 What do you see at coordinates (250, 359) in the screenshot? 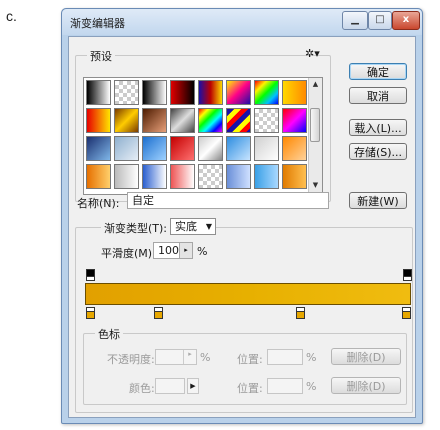
I see `location-label-1: 位置:` at bounding box center [250, 359].